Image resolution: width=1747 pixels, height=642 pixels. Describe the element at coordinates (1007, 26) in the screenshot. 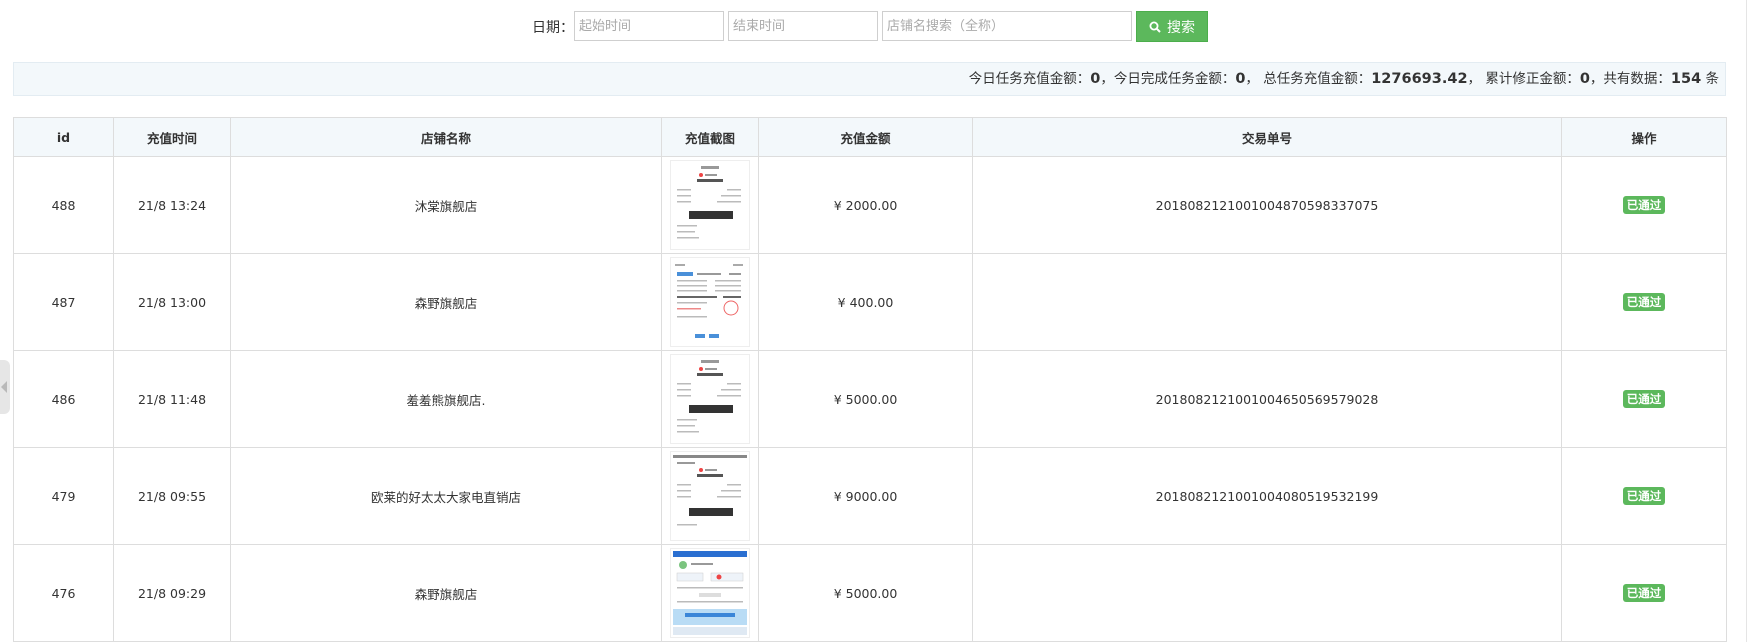

I see `shop-search-input` at that location.